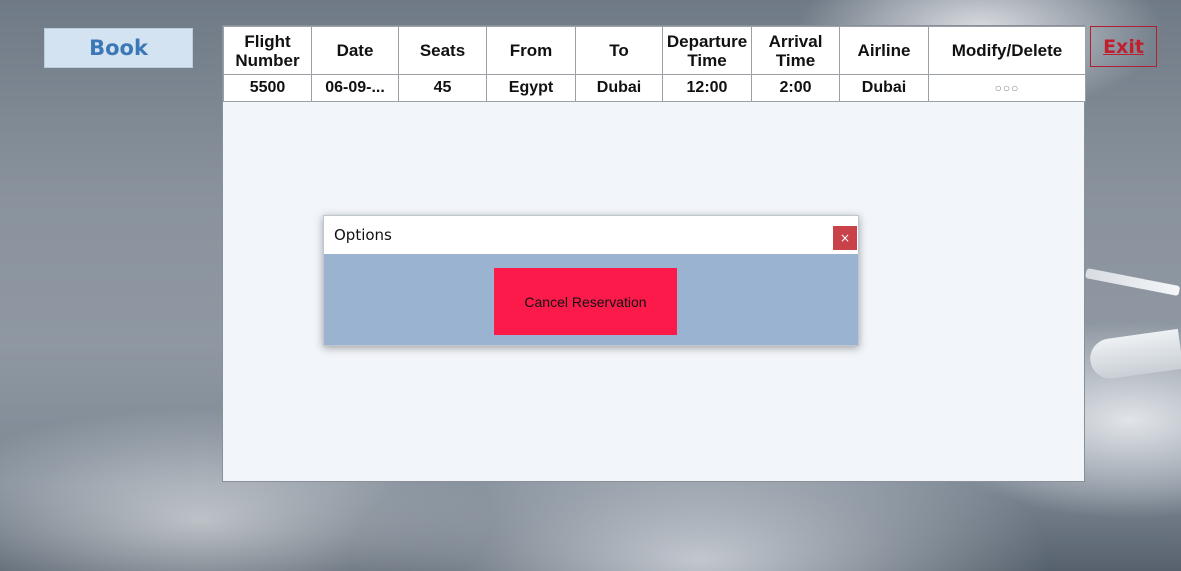  I want to click on cell-to: Dubai, so click(619, 88).